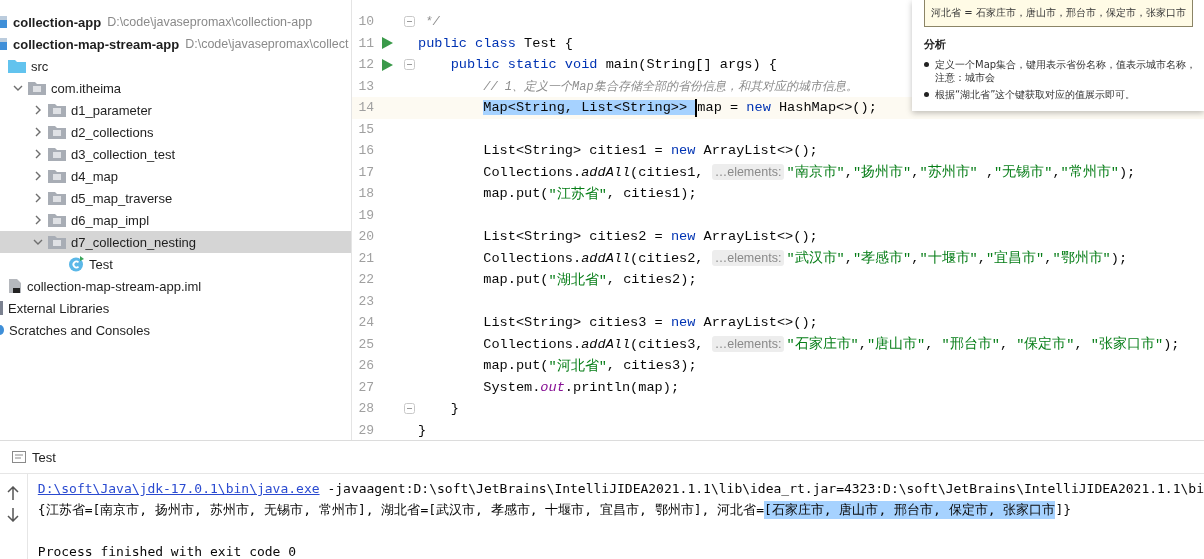  I want to click on tree-item: collection-app D:\code\javasepromax\collection-app, so click(175, 22).